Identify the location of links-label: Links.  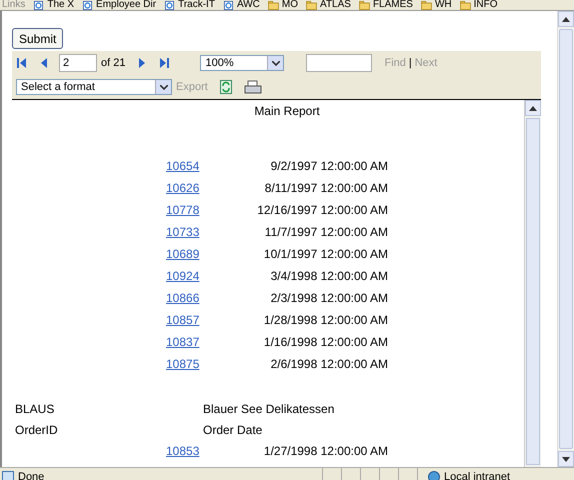
(14, 5).